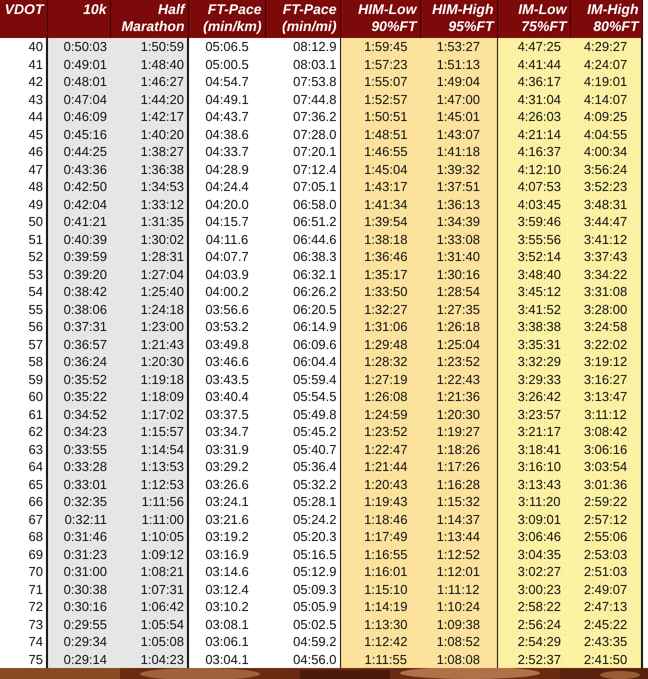  Describe the element at coordinates (606, 537) in the screenshot. I see `table-cell: 2:55:06` at that location.